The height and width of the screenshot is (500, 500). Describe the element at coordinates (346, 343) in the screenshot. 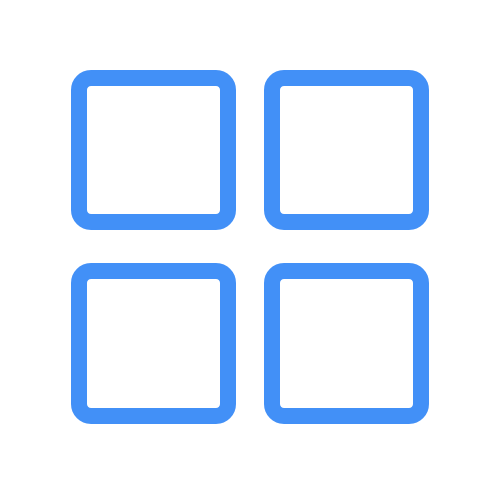

I see `grid-tile-bottom-right` at that location.